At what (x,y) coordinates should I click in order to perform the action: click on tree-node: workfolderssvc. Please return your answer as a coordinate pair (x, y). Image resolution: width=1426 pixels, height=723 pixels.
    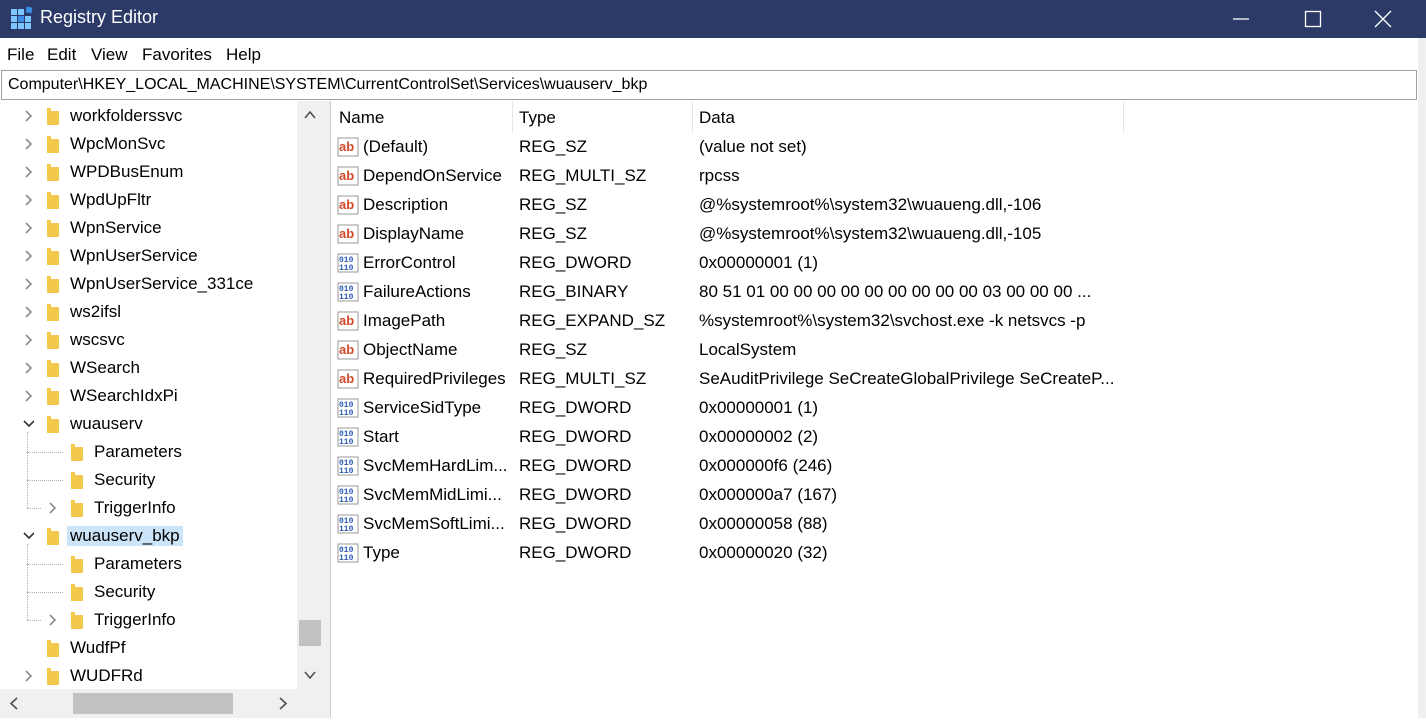
    Looking at the image, I should click on (148, 116).